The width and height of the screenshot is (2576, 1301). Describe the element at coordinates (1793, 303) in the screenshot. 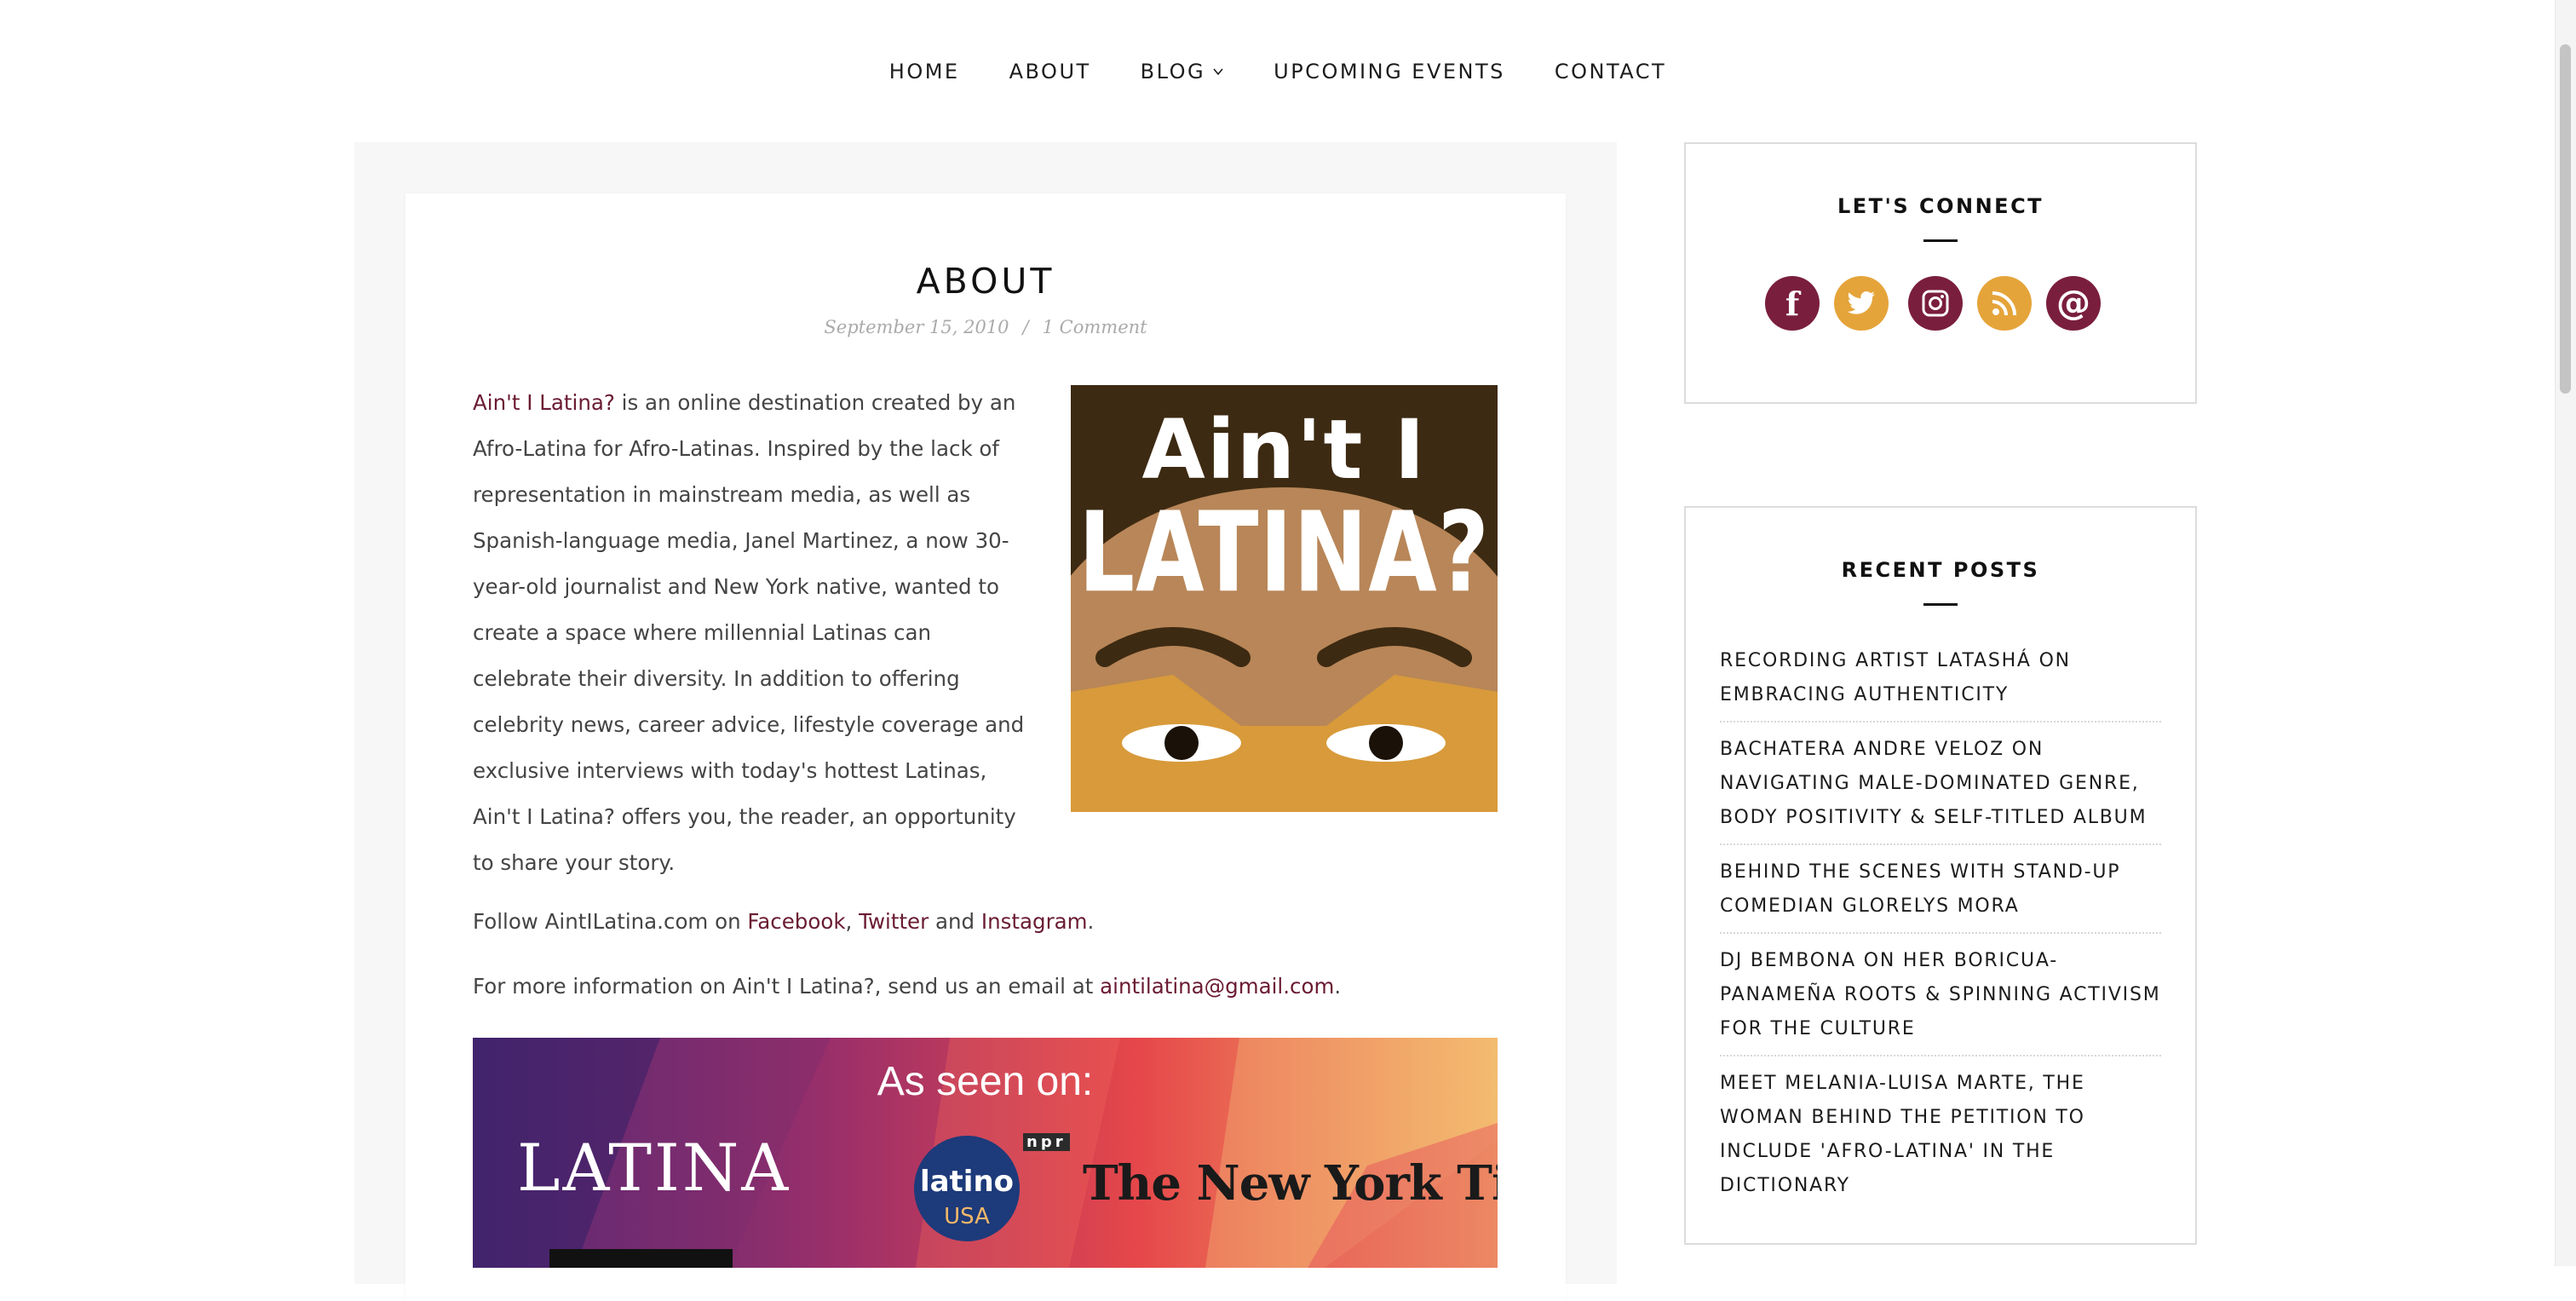

I see `facebook-icon: f` at that location.